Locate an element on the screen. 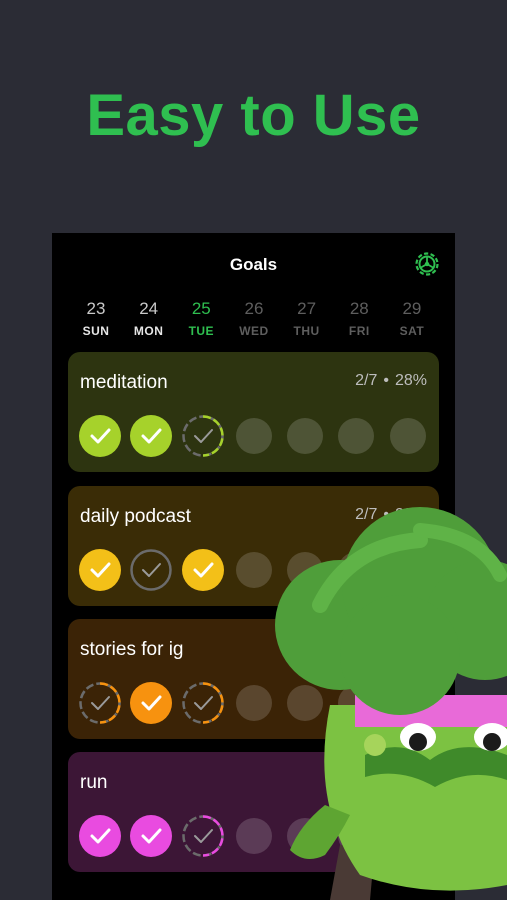  day-mon: 24 MON is located at coordinates (149, 318).